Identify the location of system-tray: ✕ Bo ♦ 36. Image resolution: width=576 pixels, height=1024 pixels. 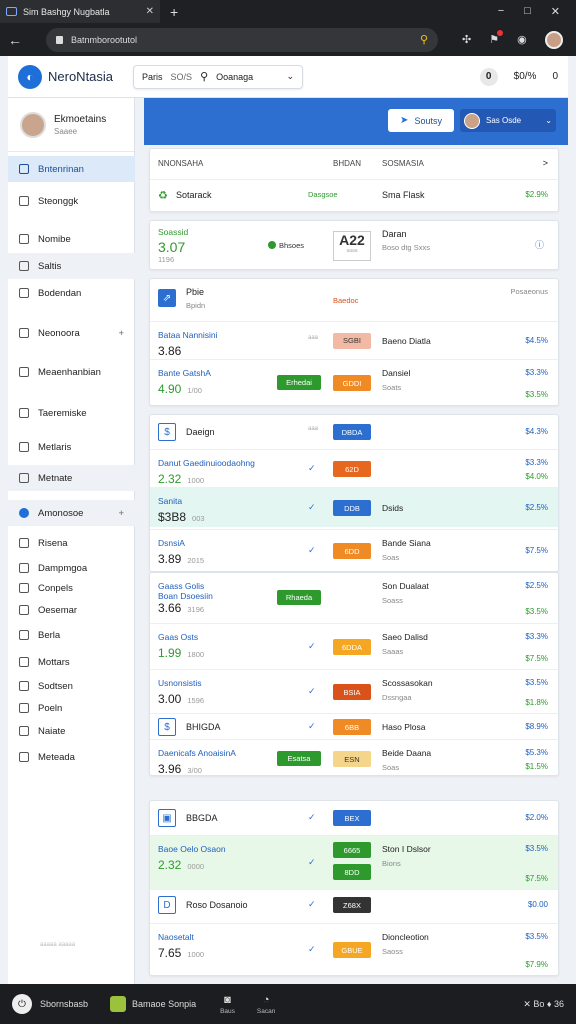
(543, 1004).